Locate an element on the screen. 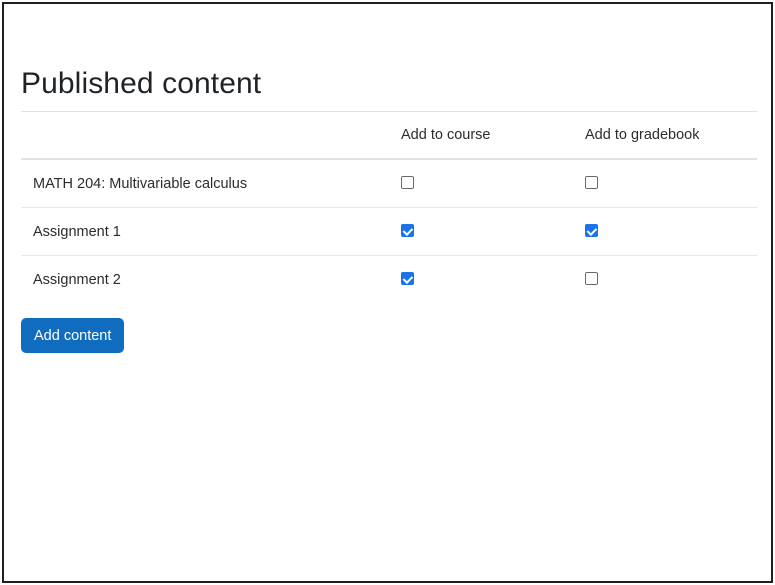 The height and width of the screenshot is (585, 775). header-add-to-course: Add to course is located at coordinates (493, 136).